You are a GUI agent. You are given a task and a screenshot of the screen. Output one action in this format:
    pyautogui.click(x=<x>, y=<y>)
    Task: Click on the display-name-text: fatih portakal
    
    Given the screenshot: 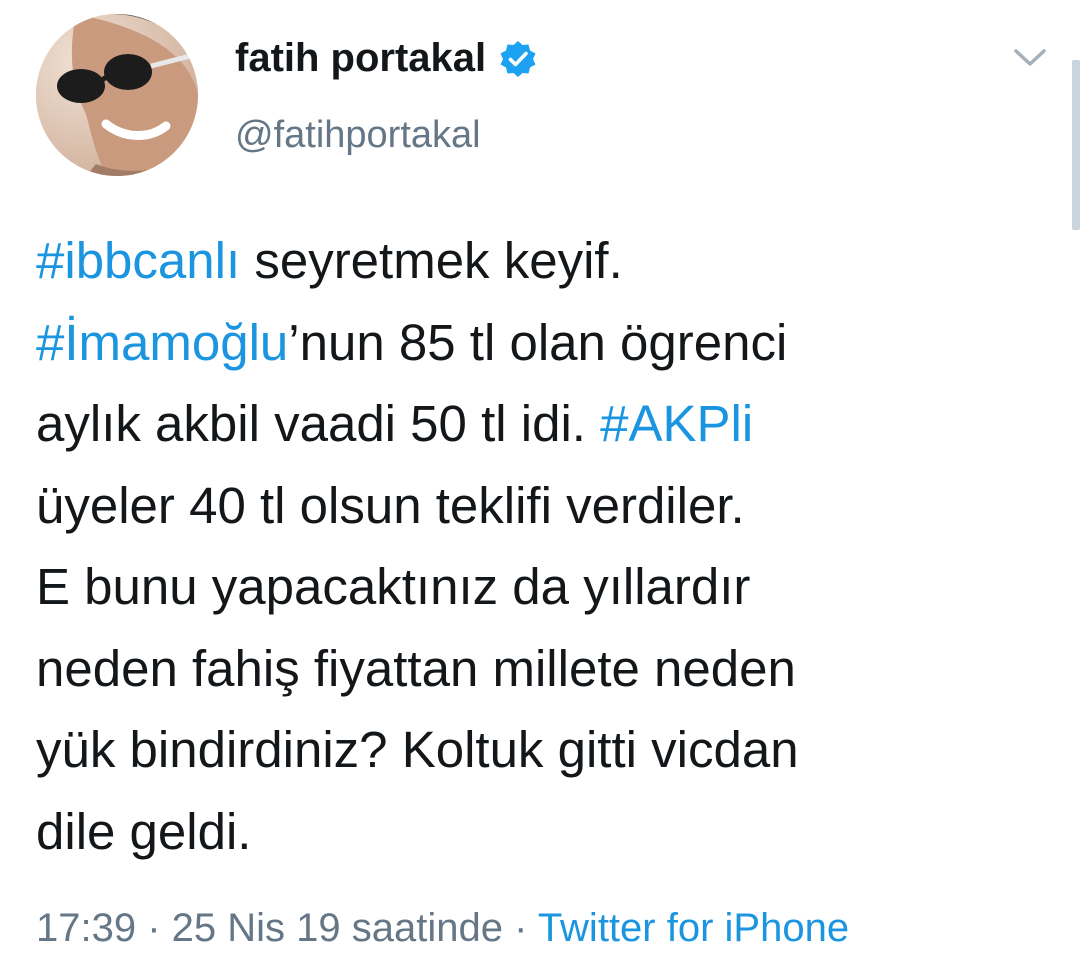 What is the action you would take?
    pyautogui.click(x=360, y=58)
    